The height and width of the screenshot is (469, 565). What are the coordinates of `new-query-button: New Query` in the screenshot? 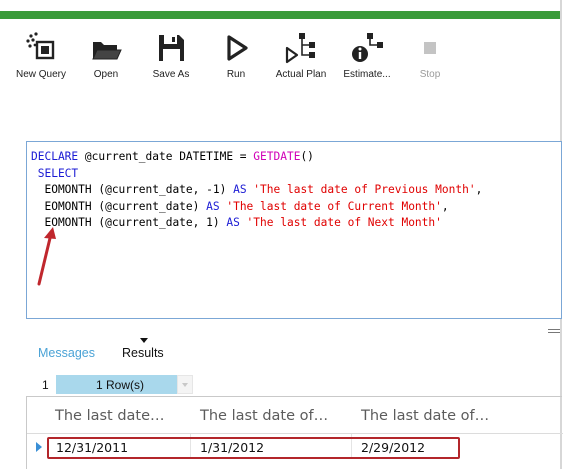 It's located at (41, 59).